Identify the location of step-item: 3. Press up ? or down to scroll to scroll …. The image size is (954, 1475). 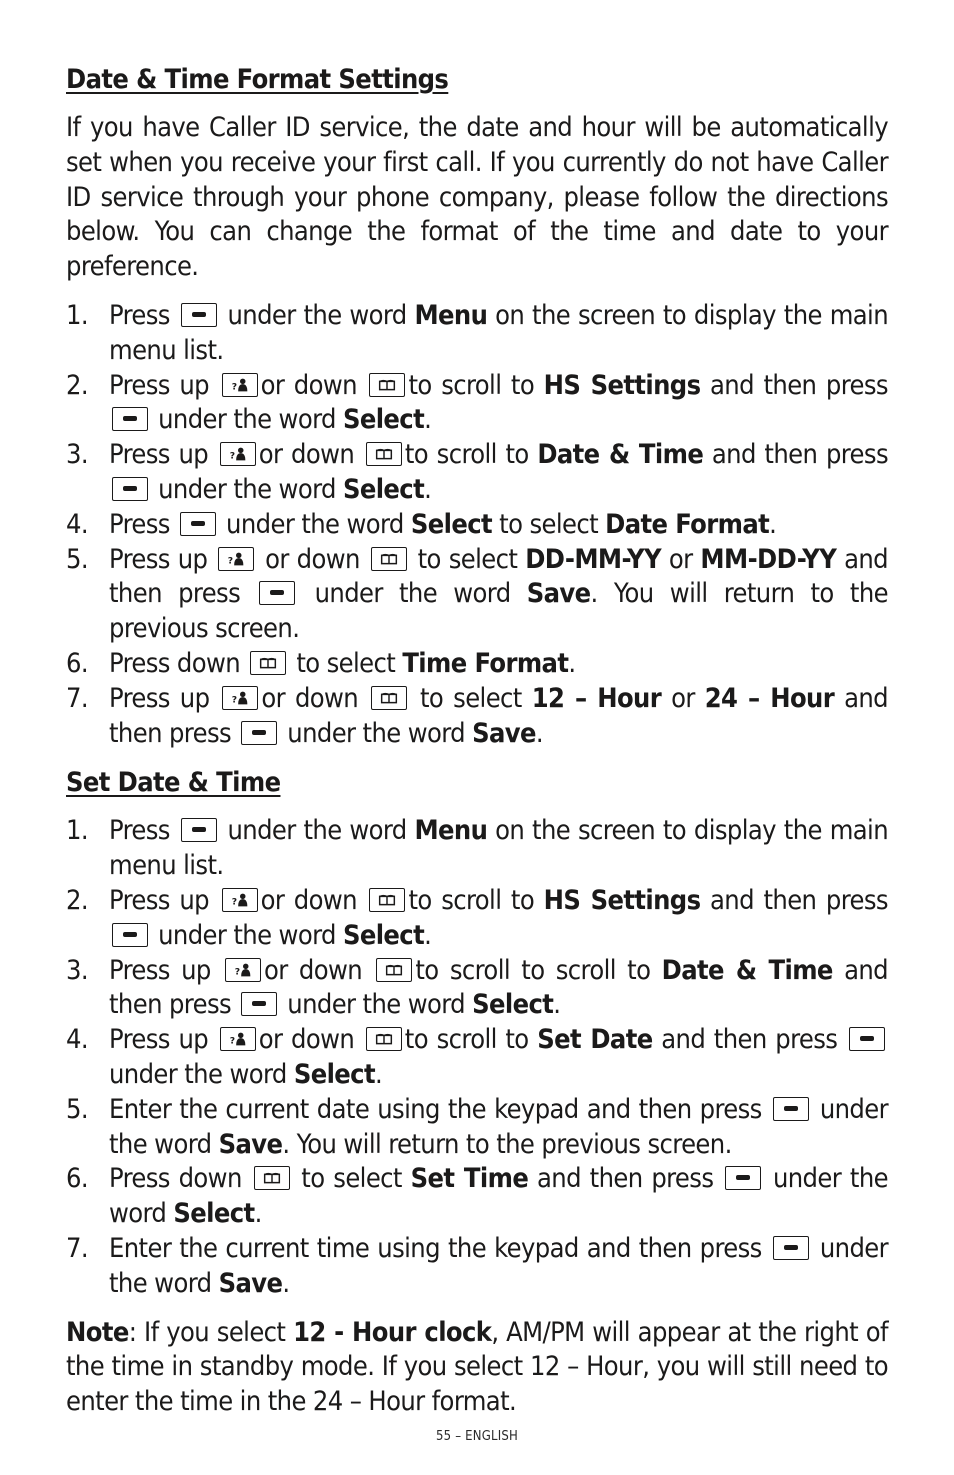
(477, 989).